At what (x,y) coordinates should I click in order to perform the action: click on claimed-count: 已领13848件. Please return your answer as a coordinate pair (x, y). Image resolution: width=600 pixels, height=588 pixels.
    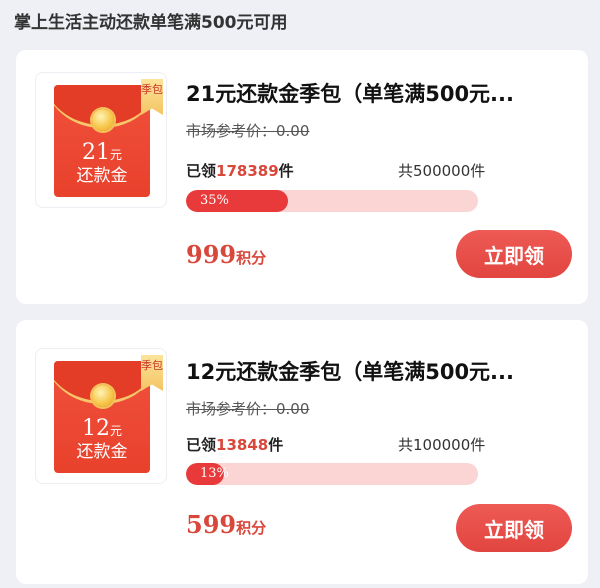
    Looking at the image, I should click on (234, 444).